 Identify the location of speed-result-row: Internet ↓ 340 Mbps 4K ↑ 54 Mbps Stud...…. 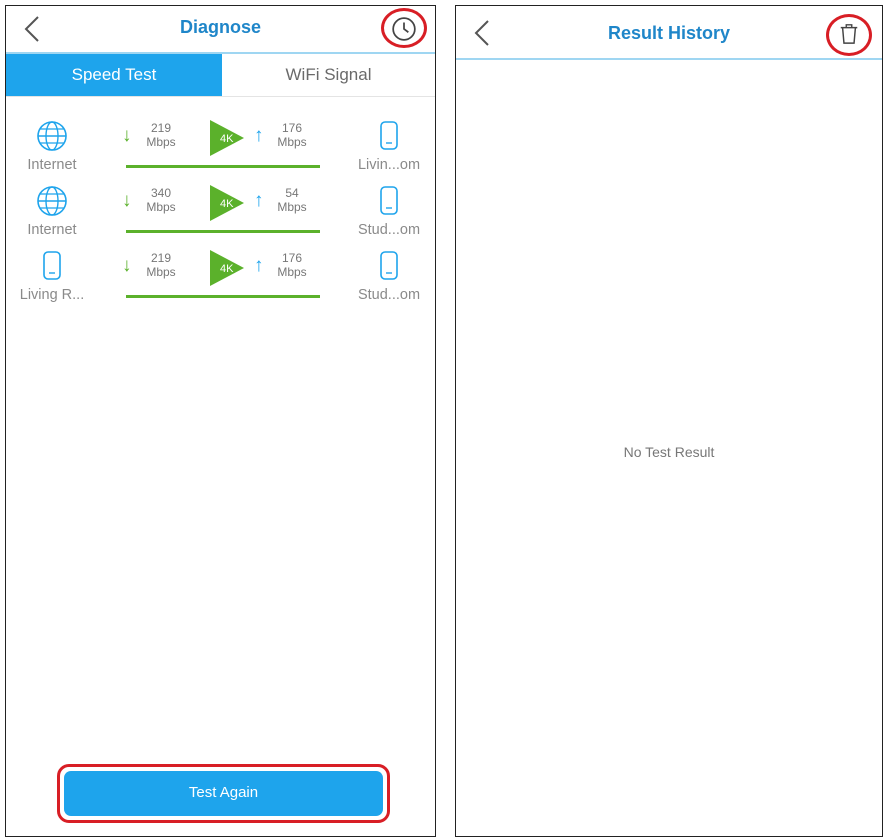
(220, 215).